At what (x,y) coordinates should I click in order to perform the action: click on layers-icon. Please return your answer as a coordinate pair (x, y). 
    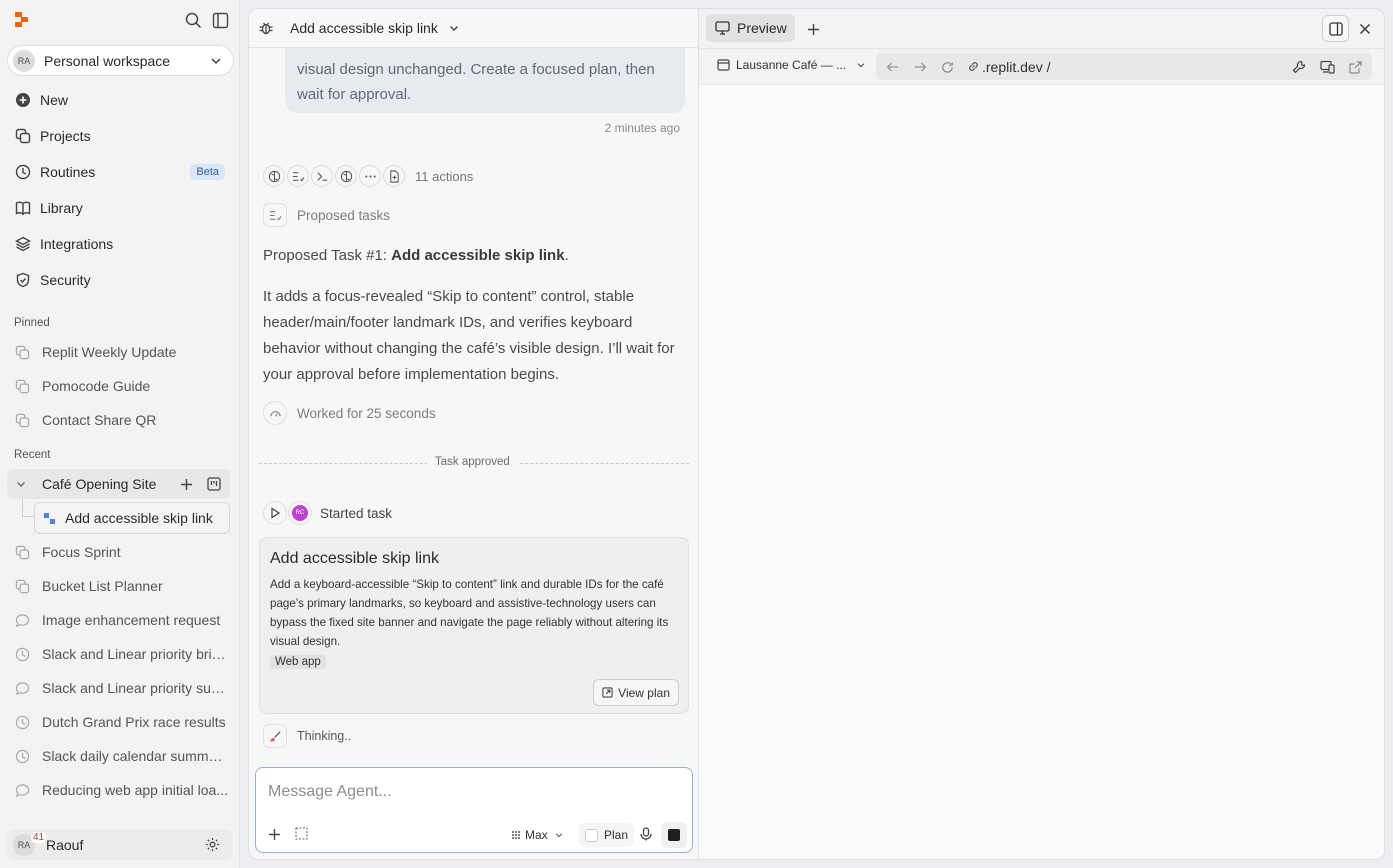
    Looking at the image, I should click on (23, 244).